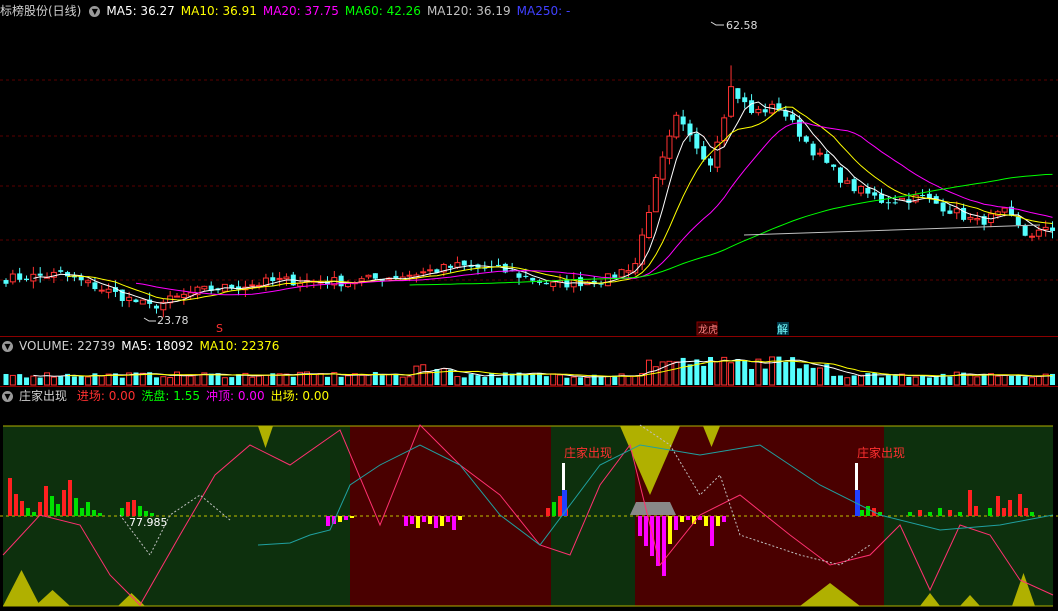 The image size is (1058, 611). Describe the element at coordinates (782, 329) in the screenshot. I see `jie-label: 解` at that location.